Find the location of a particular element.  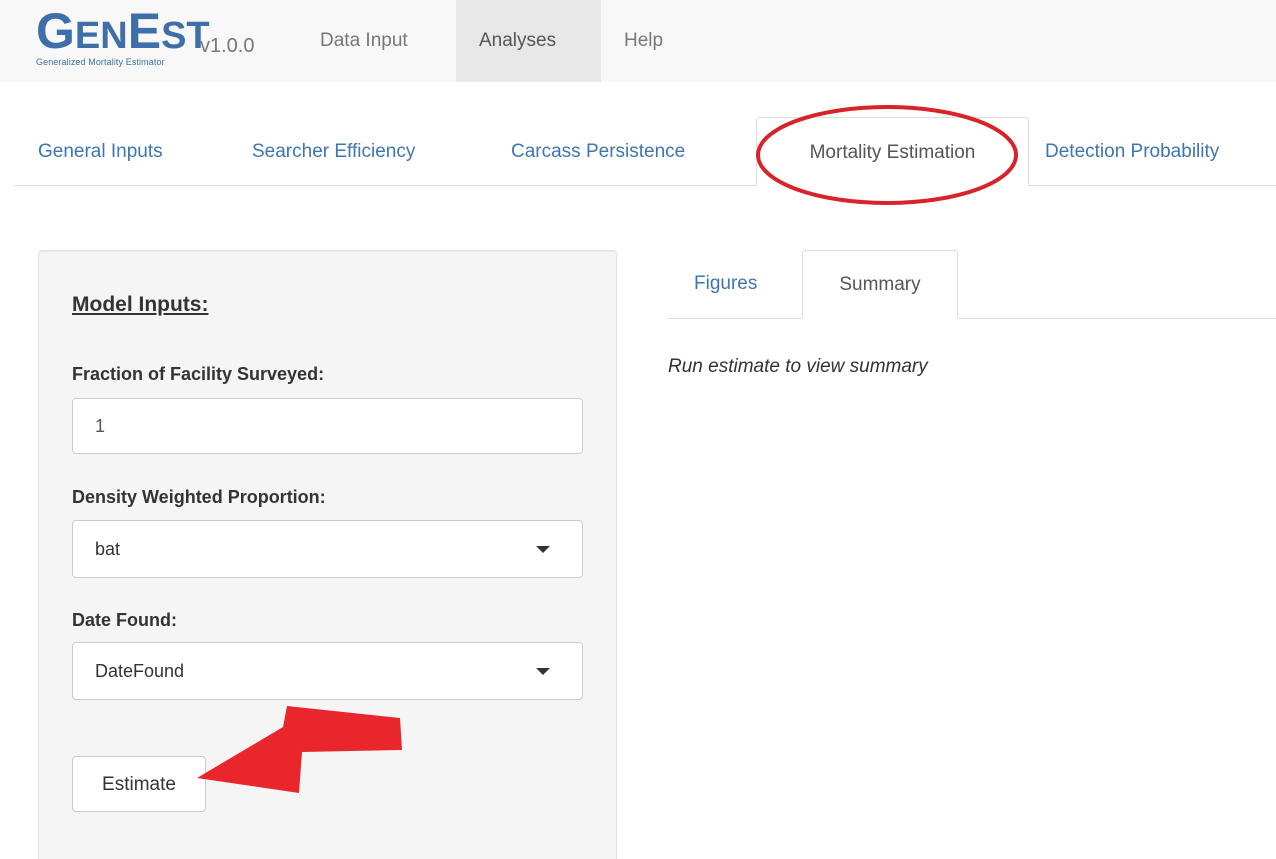

genest-logo: GENEST Generalized Mortality Estimator is located at coordinates (123, 36).